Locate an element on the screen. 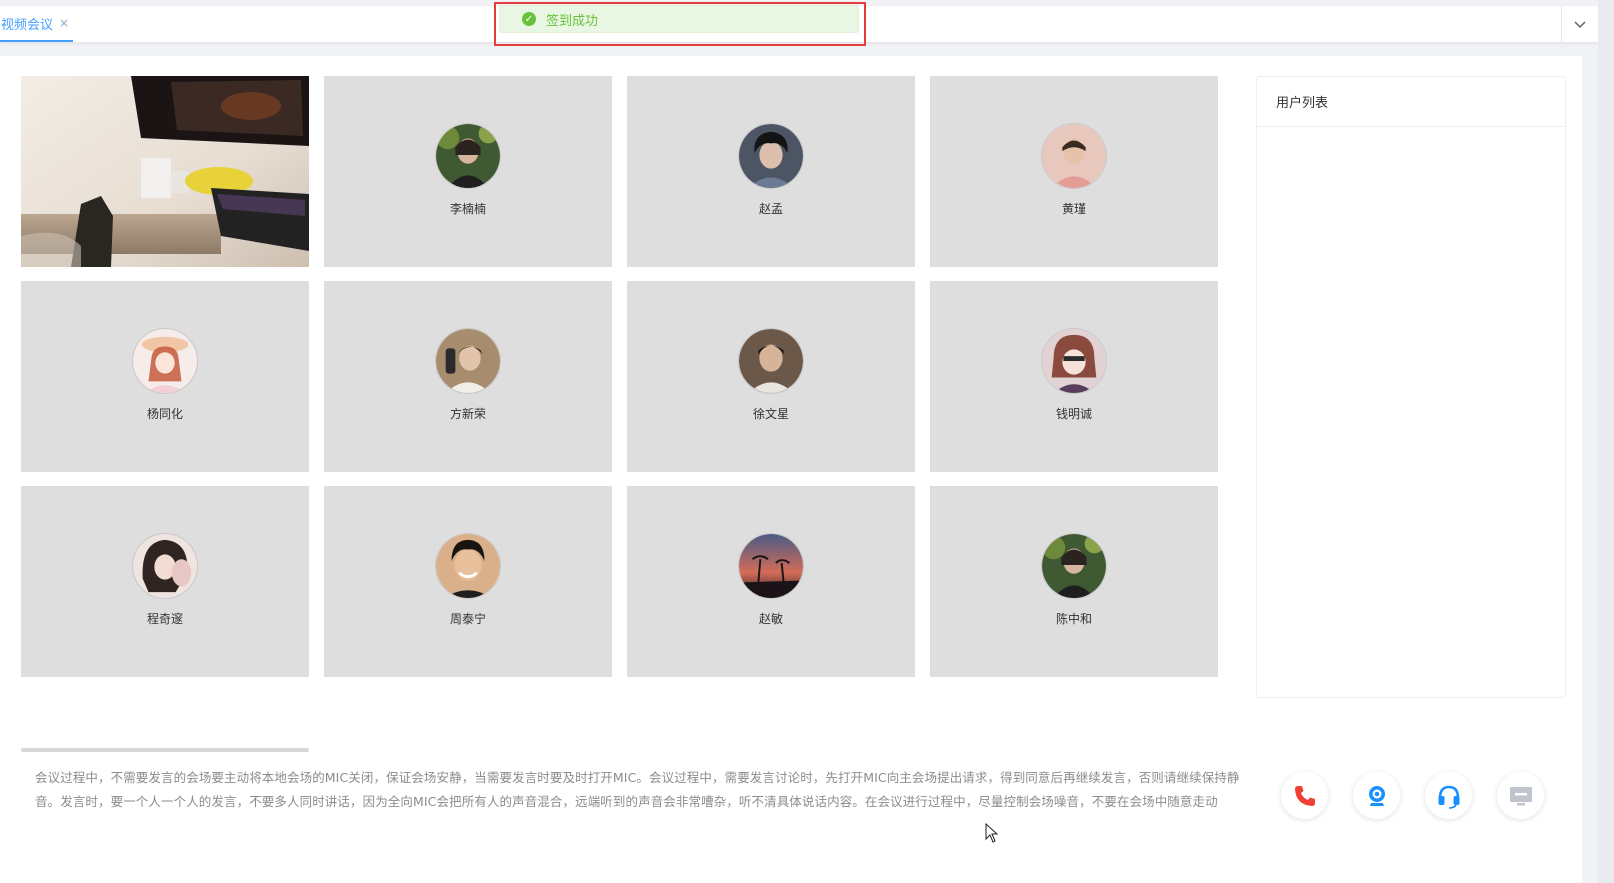 This screenshot has height=883, width=1614. participant-name: 陈中和 is located at coordinates (1073, 618).